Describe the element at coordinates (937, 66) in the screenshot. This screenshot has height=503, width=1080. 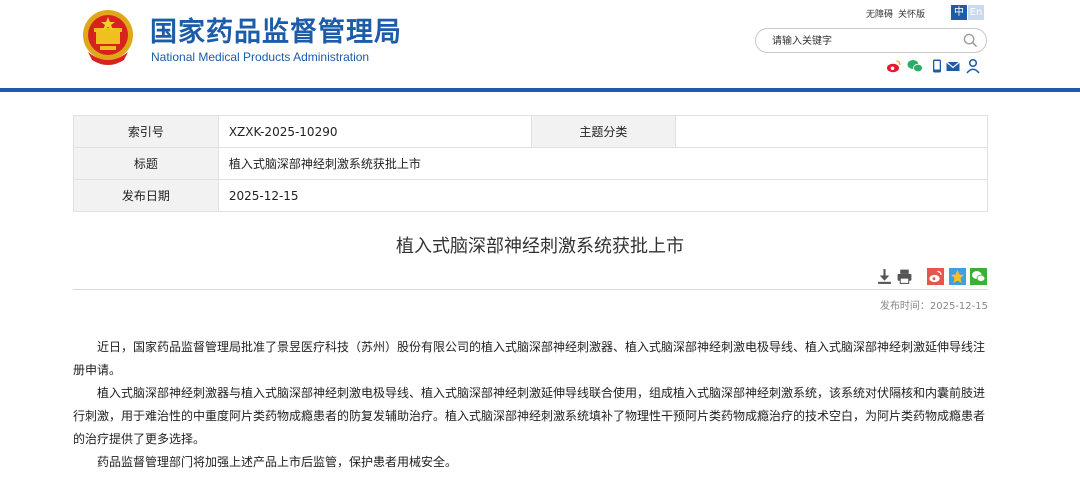
I see `mobile-icon` at that location.